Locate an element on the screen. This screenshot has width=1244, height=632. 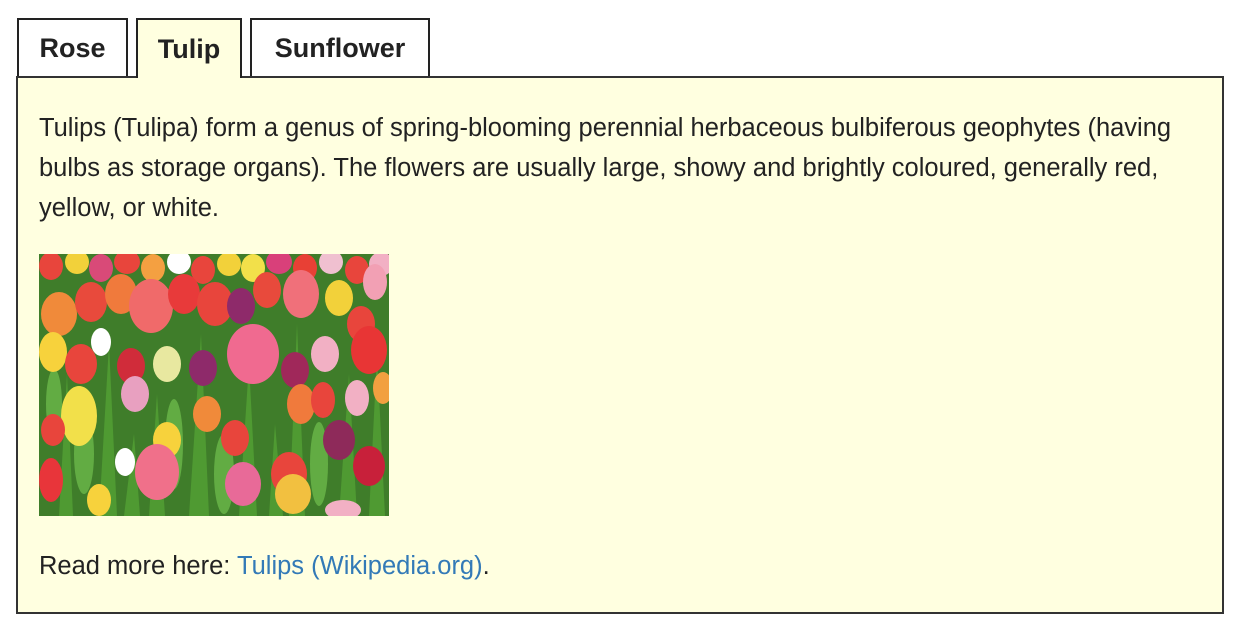
read-more-line: Read more here: Tulips (Wikipedia.org). is located at coordinates (264, 566).